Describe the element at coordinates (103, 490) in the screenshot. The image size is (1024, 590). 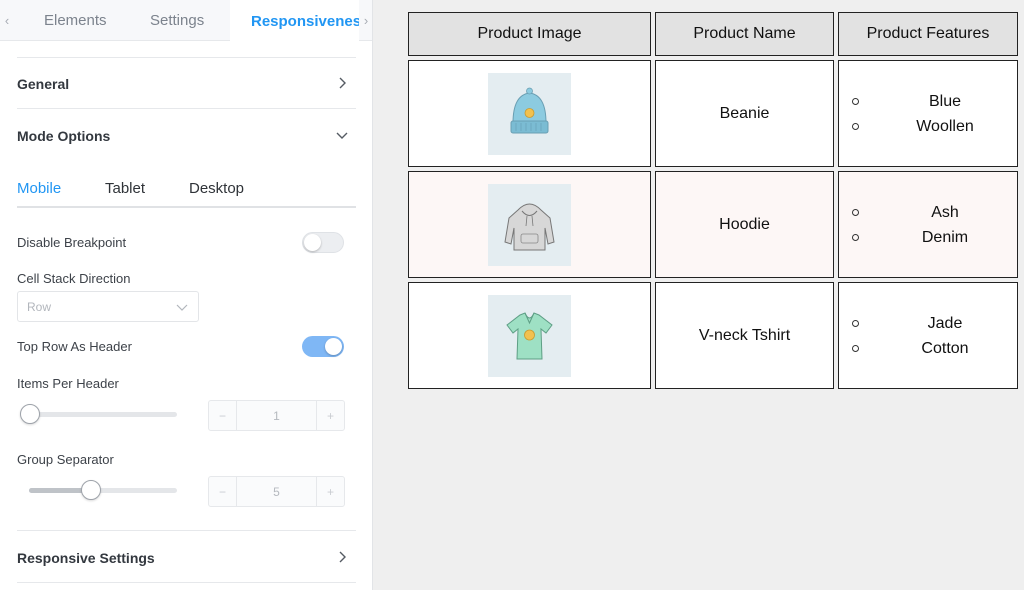
I see `group-separator-slider` at that location.